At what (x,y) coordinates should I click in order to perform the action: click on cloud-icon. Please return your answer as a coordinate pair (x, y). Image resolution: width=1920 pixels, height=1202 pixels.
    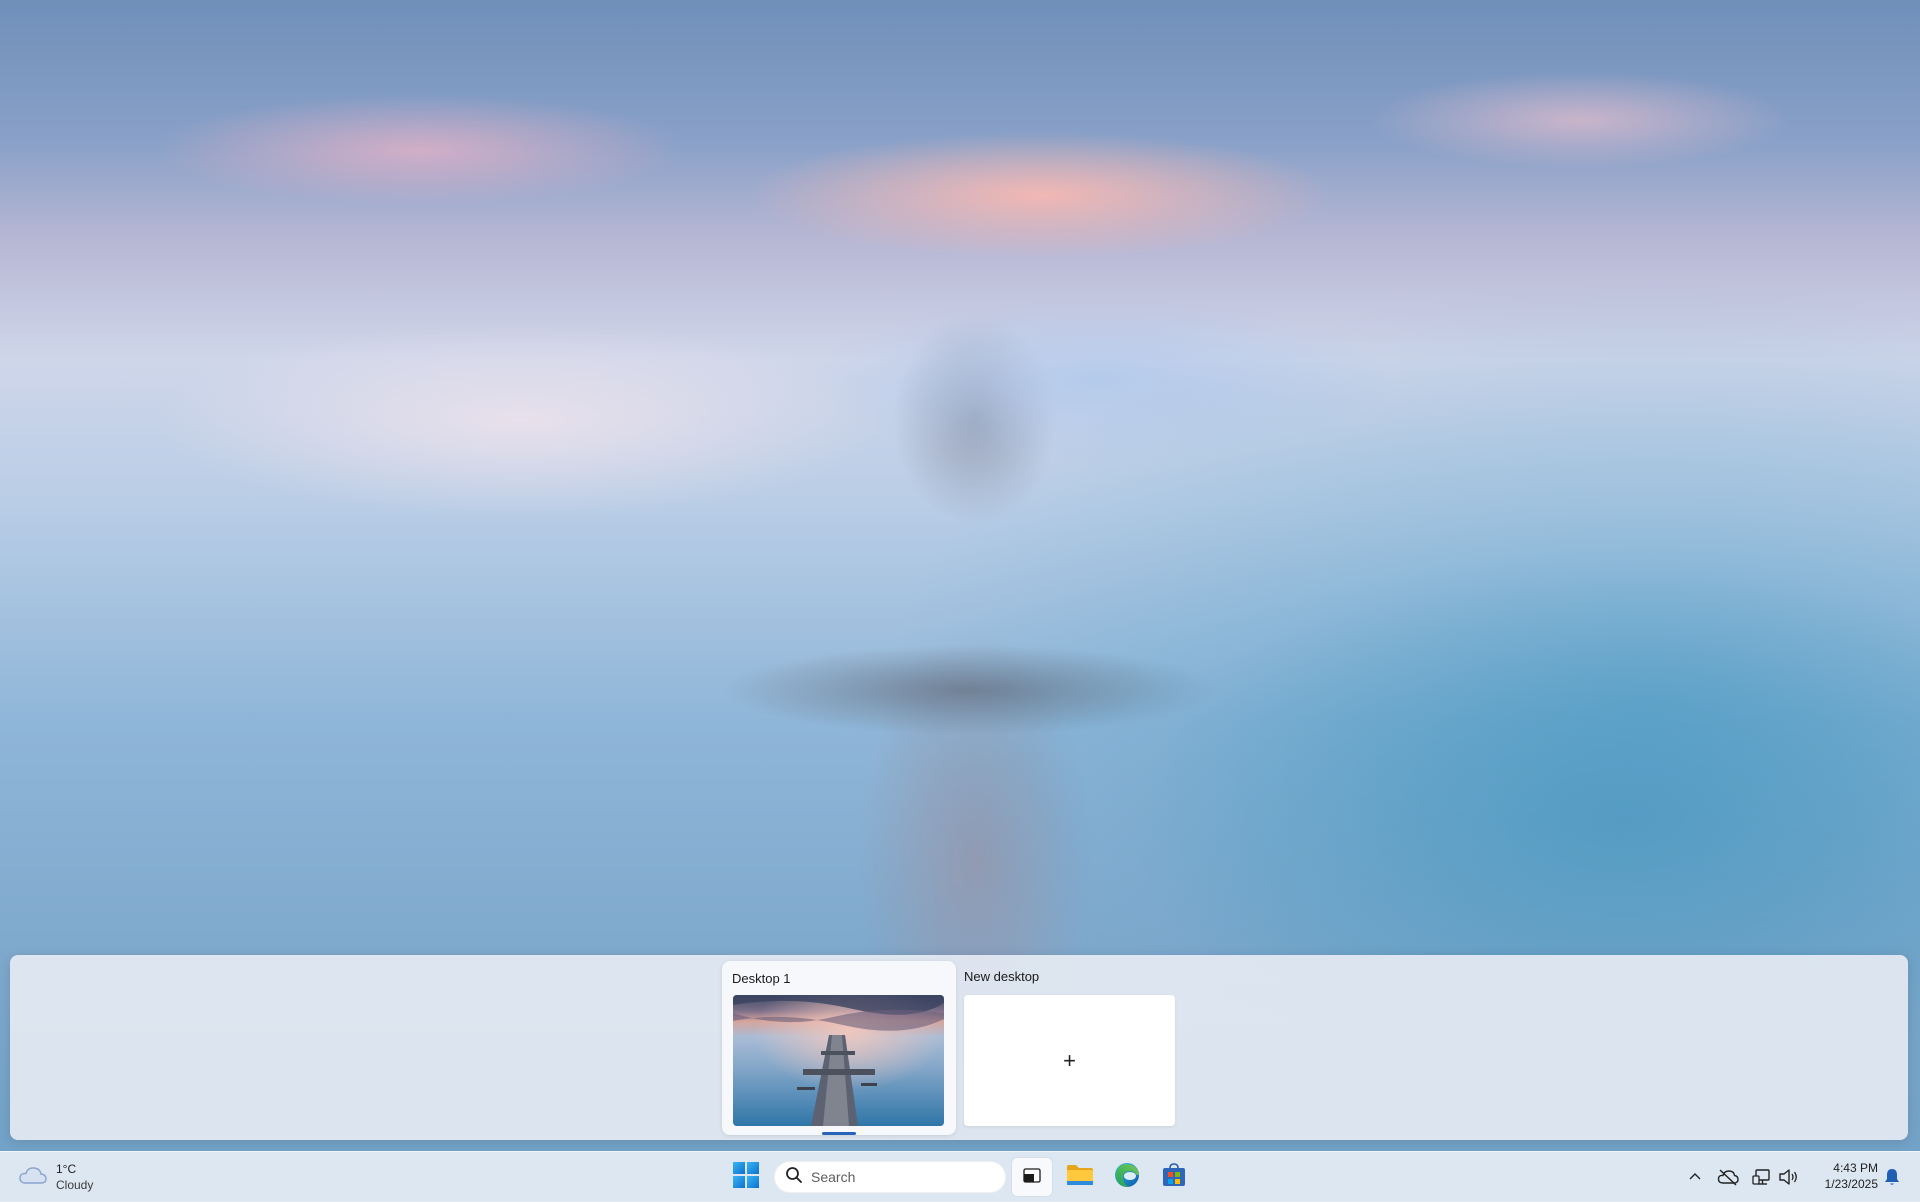
    Looking at the image, I should click on (33, 1177).